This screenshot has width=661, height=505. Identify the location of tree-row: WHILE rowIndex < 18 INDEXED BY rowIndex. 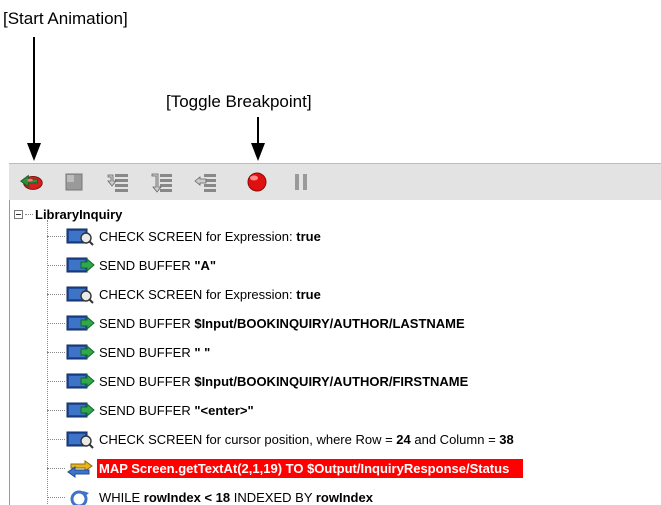
(211, 495).